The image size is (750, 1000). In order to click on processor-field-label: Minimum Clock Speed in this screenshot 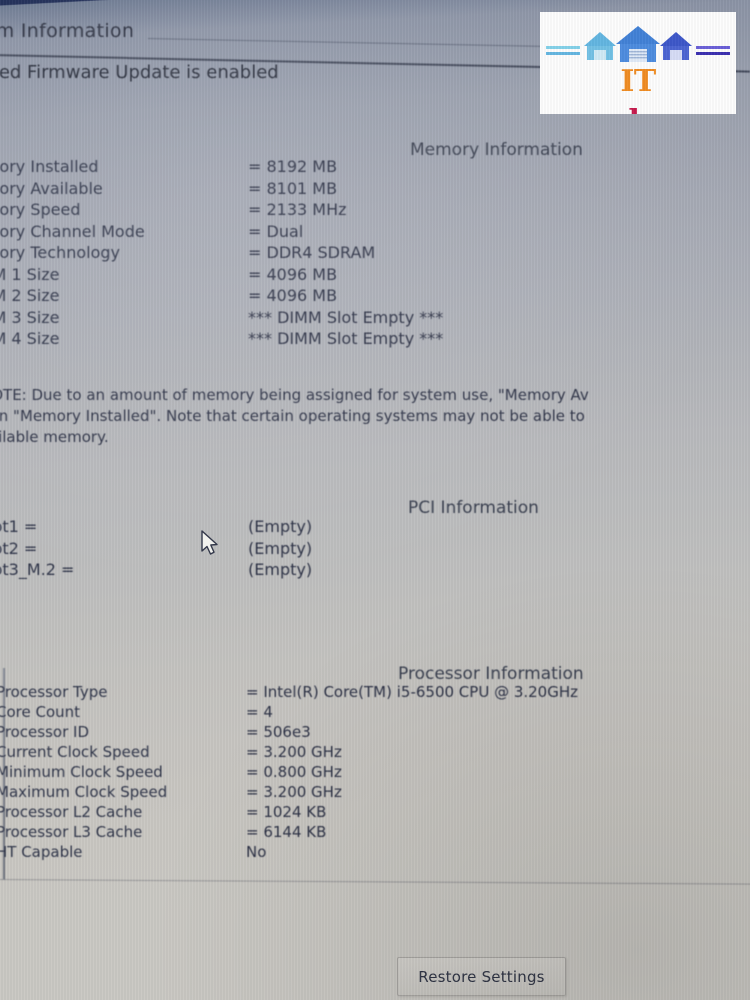, I will do `click(81, 772)`.